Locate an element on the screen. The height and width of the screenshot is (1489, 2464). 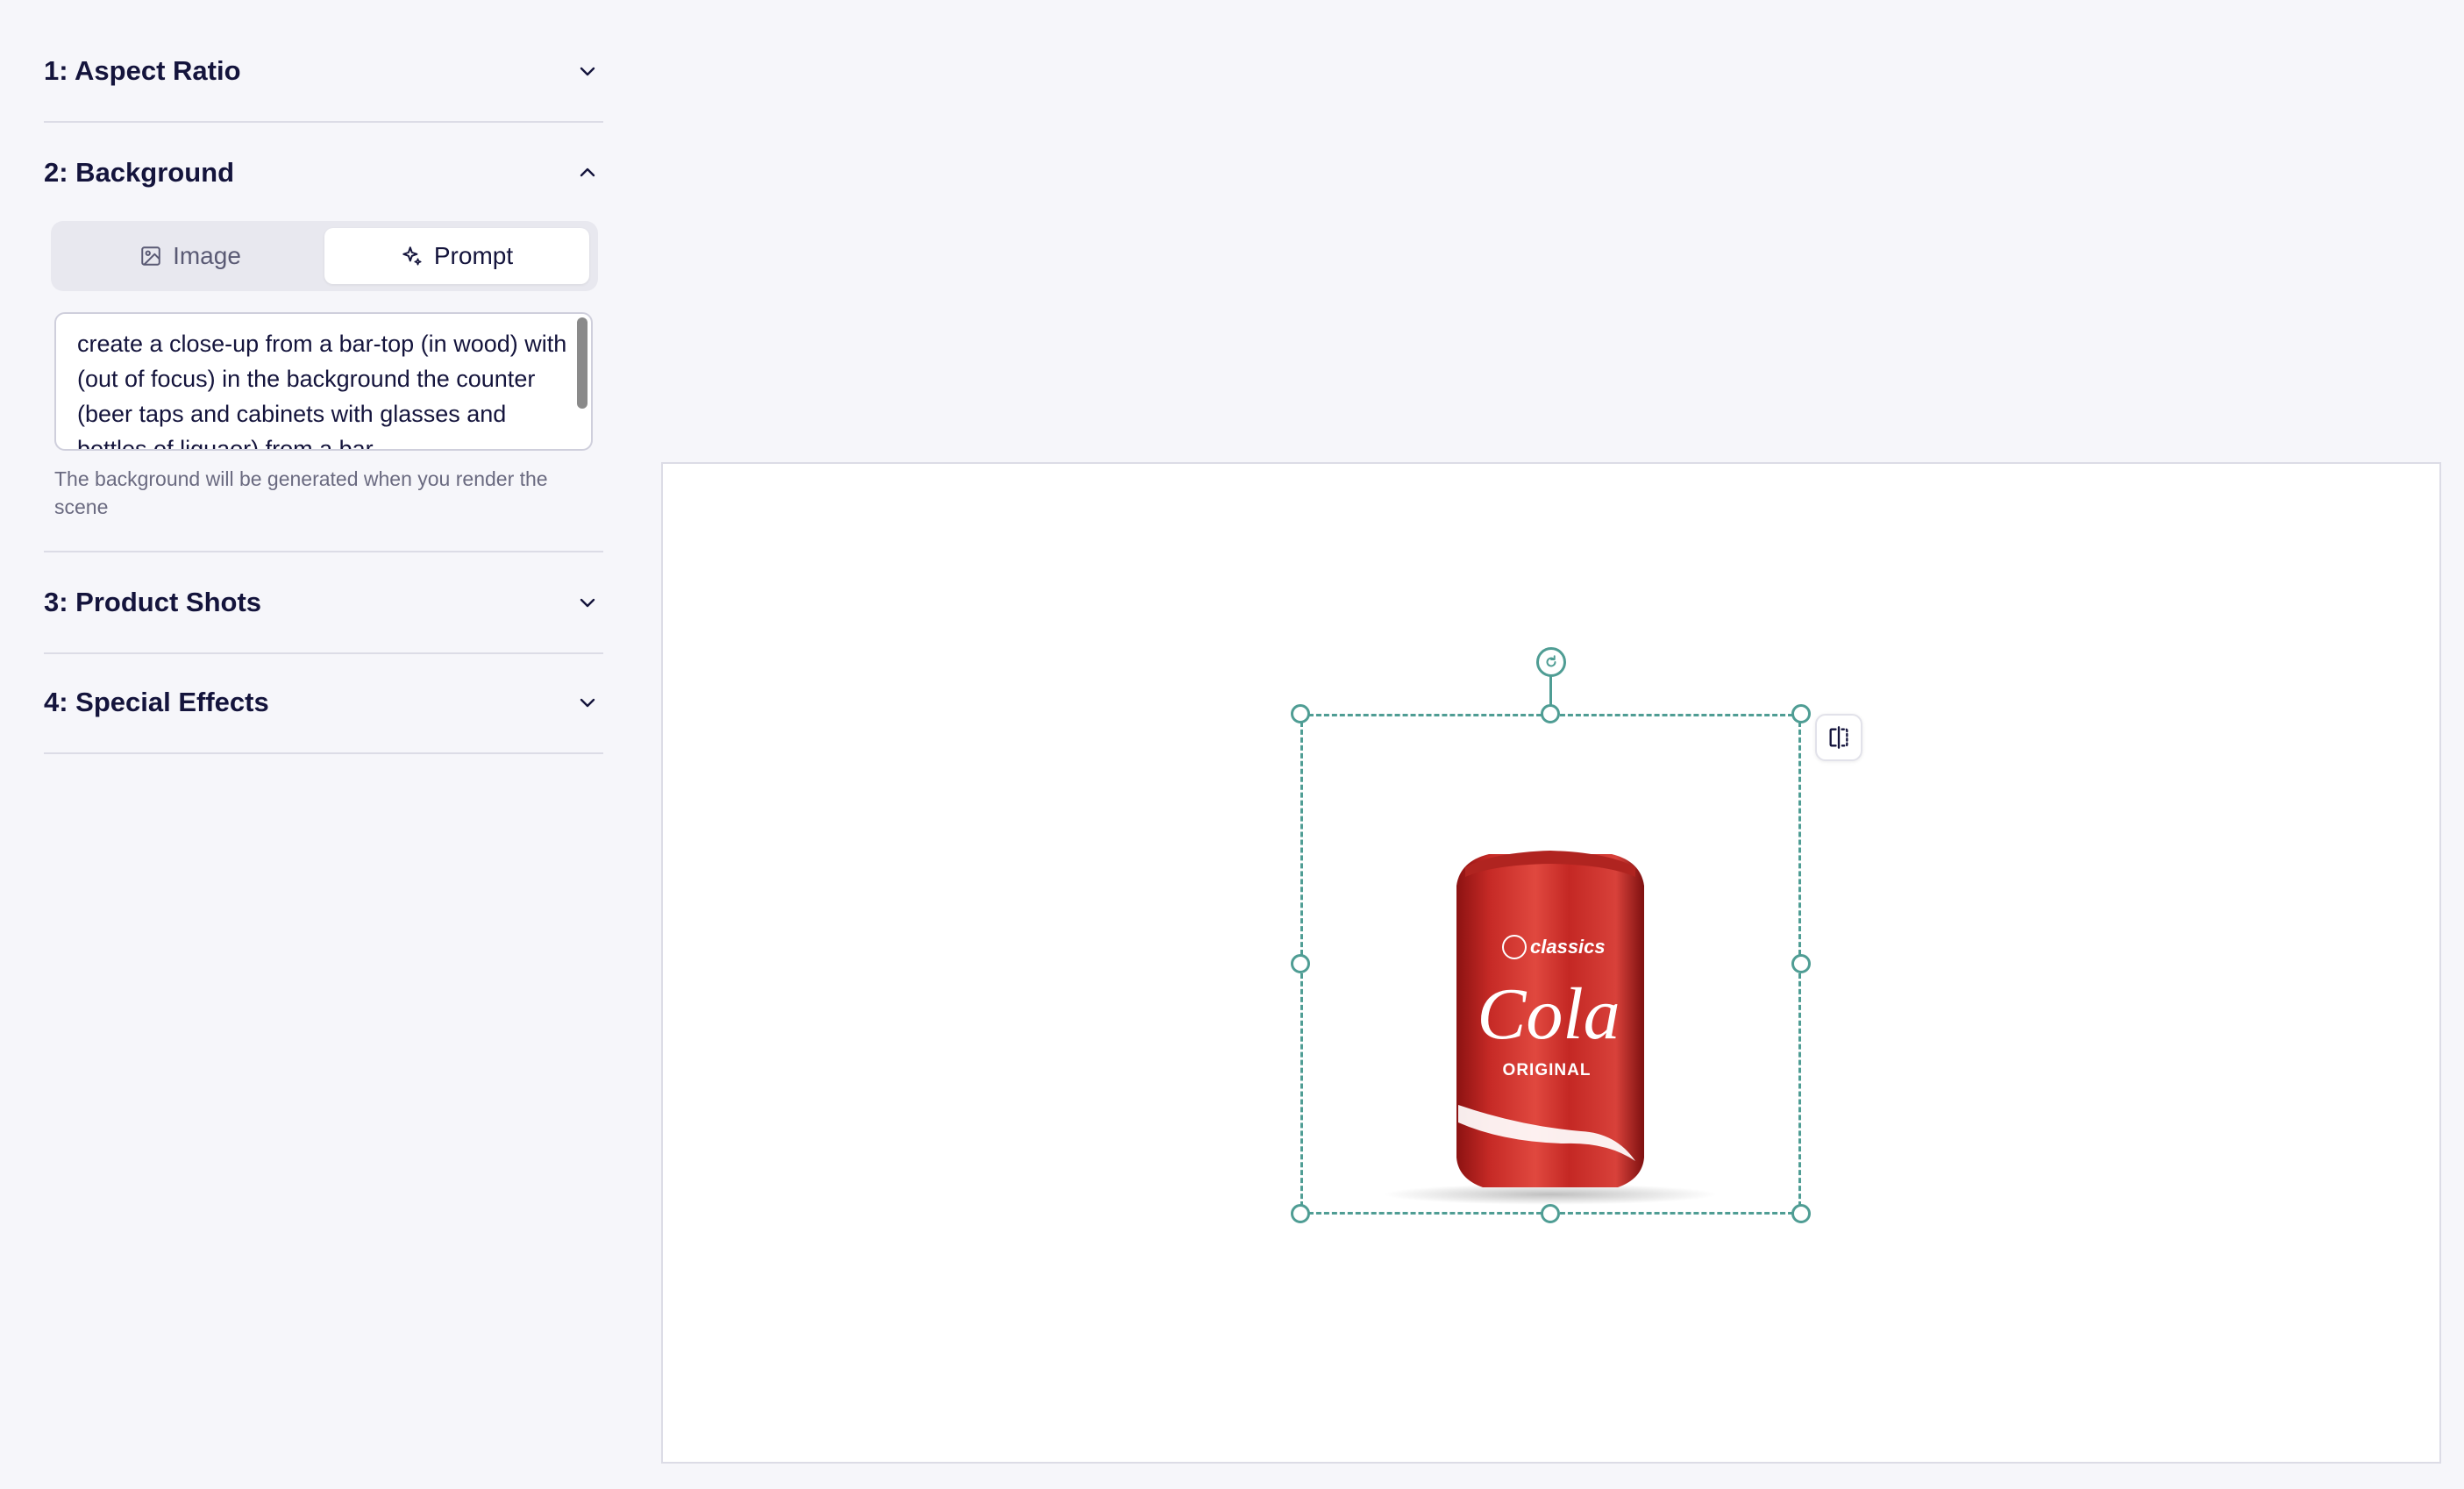
section-title: 2: Background is located at coordinates (140, 172).